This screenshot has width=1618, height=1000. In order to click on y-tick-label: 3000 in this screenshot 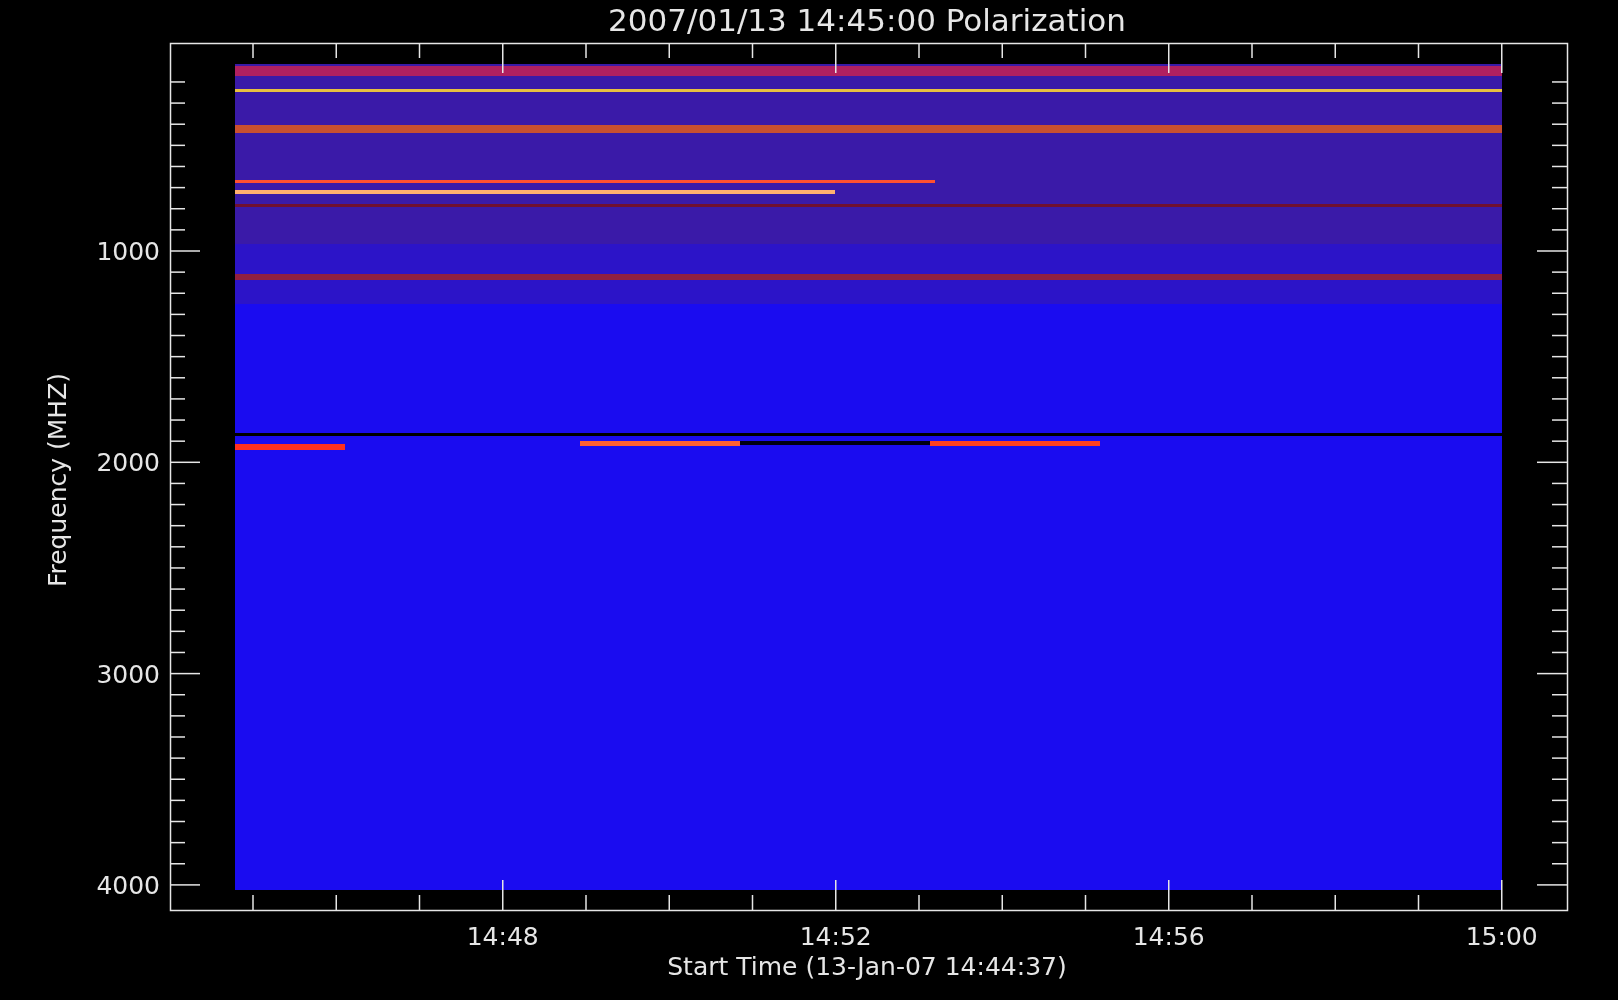, I will do `click(128, 674)`.